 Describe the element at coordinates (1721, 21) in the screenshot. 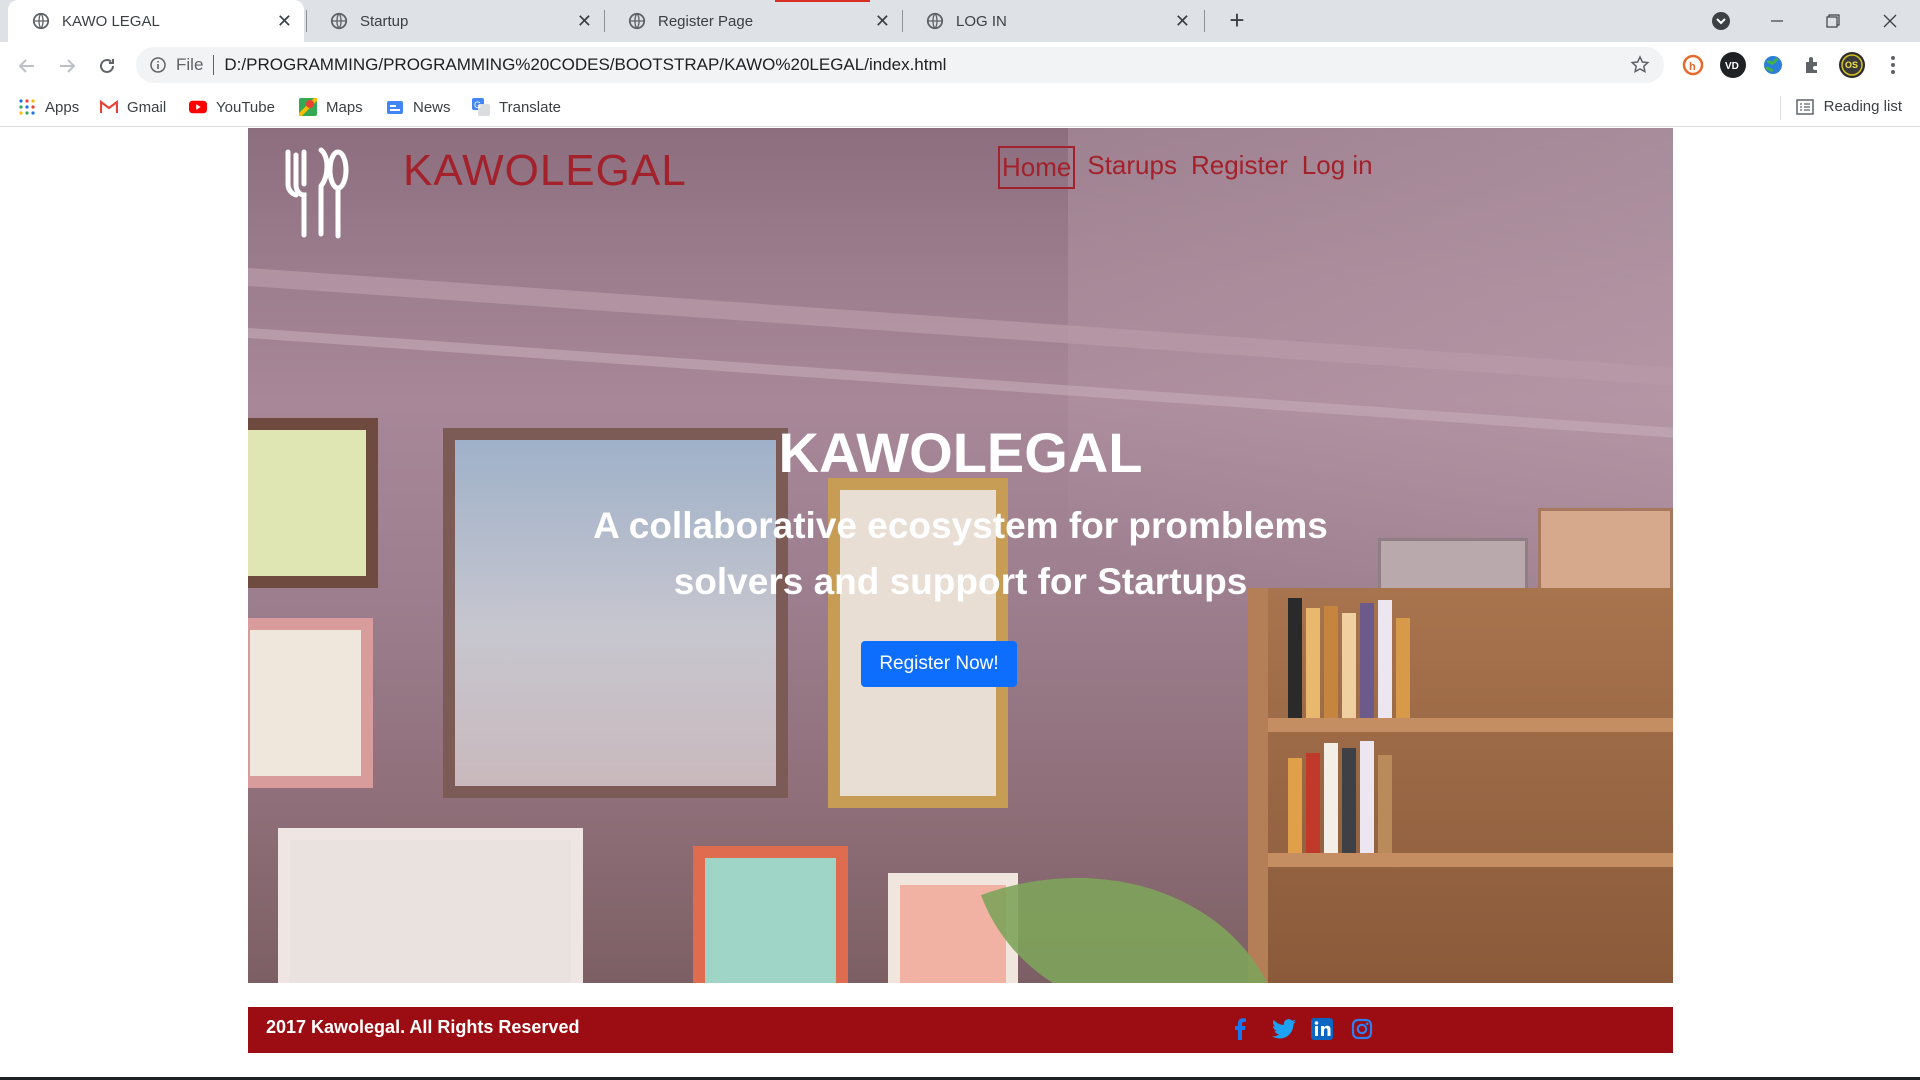

I see `tab-search-button` at that location.